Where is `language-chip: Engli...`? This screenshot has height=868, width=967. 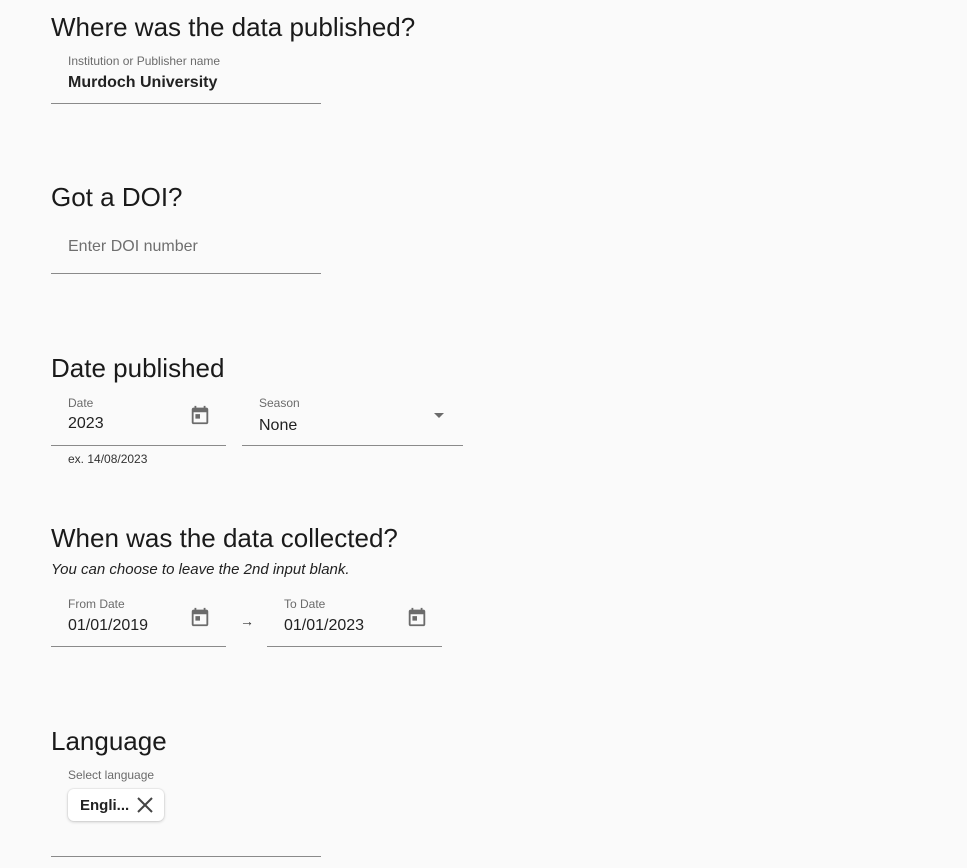
language-chip: Engli... is located at coordinates (116, 805).